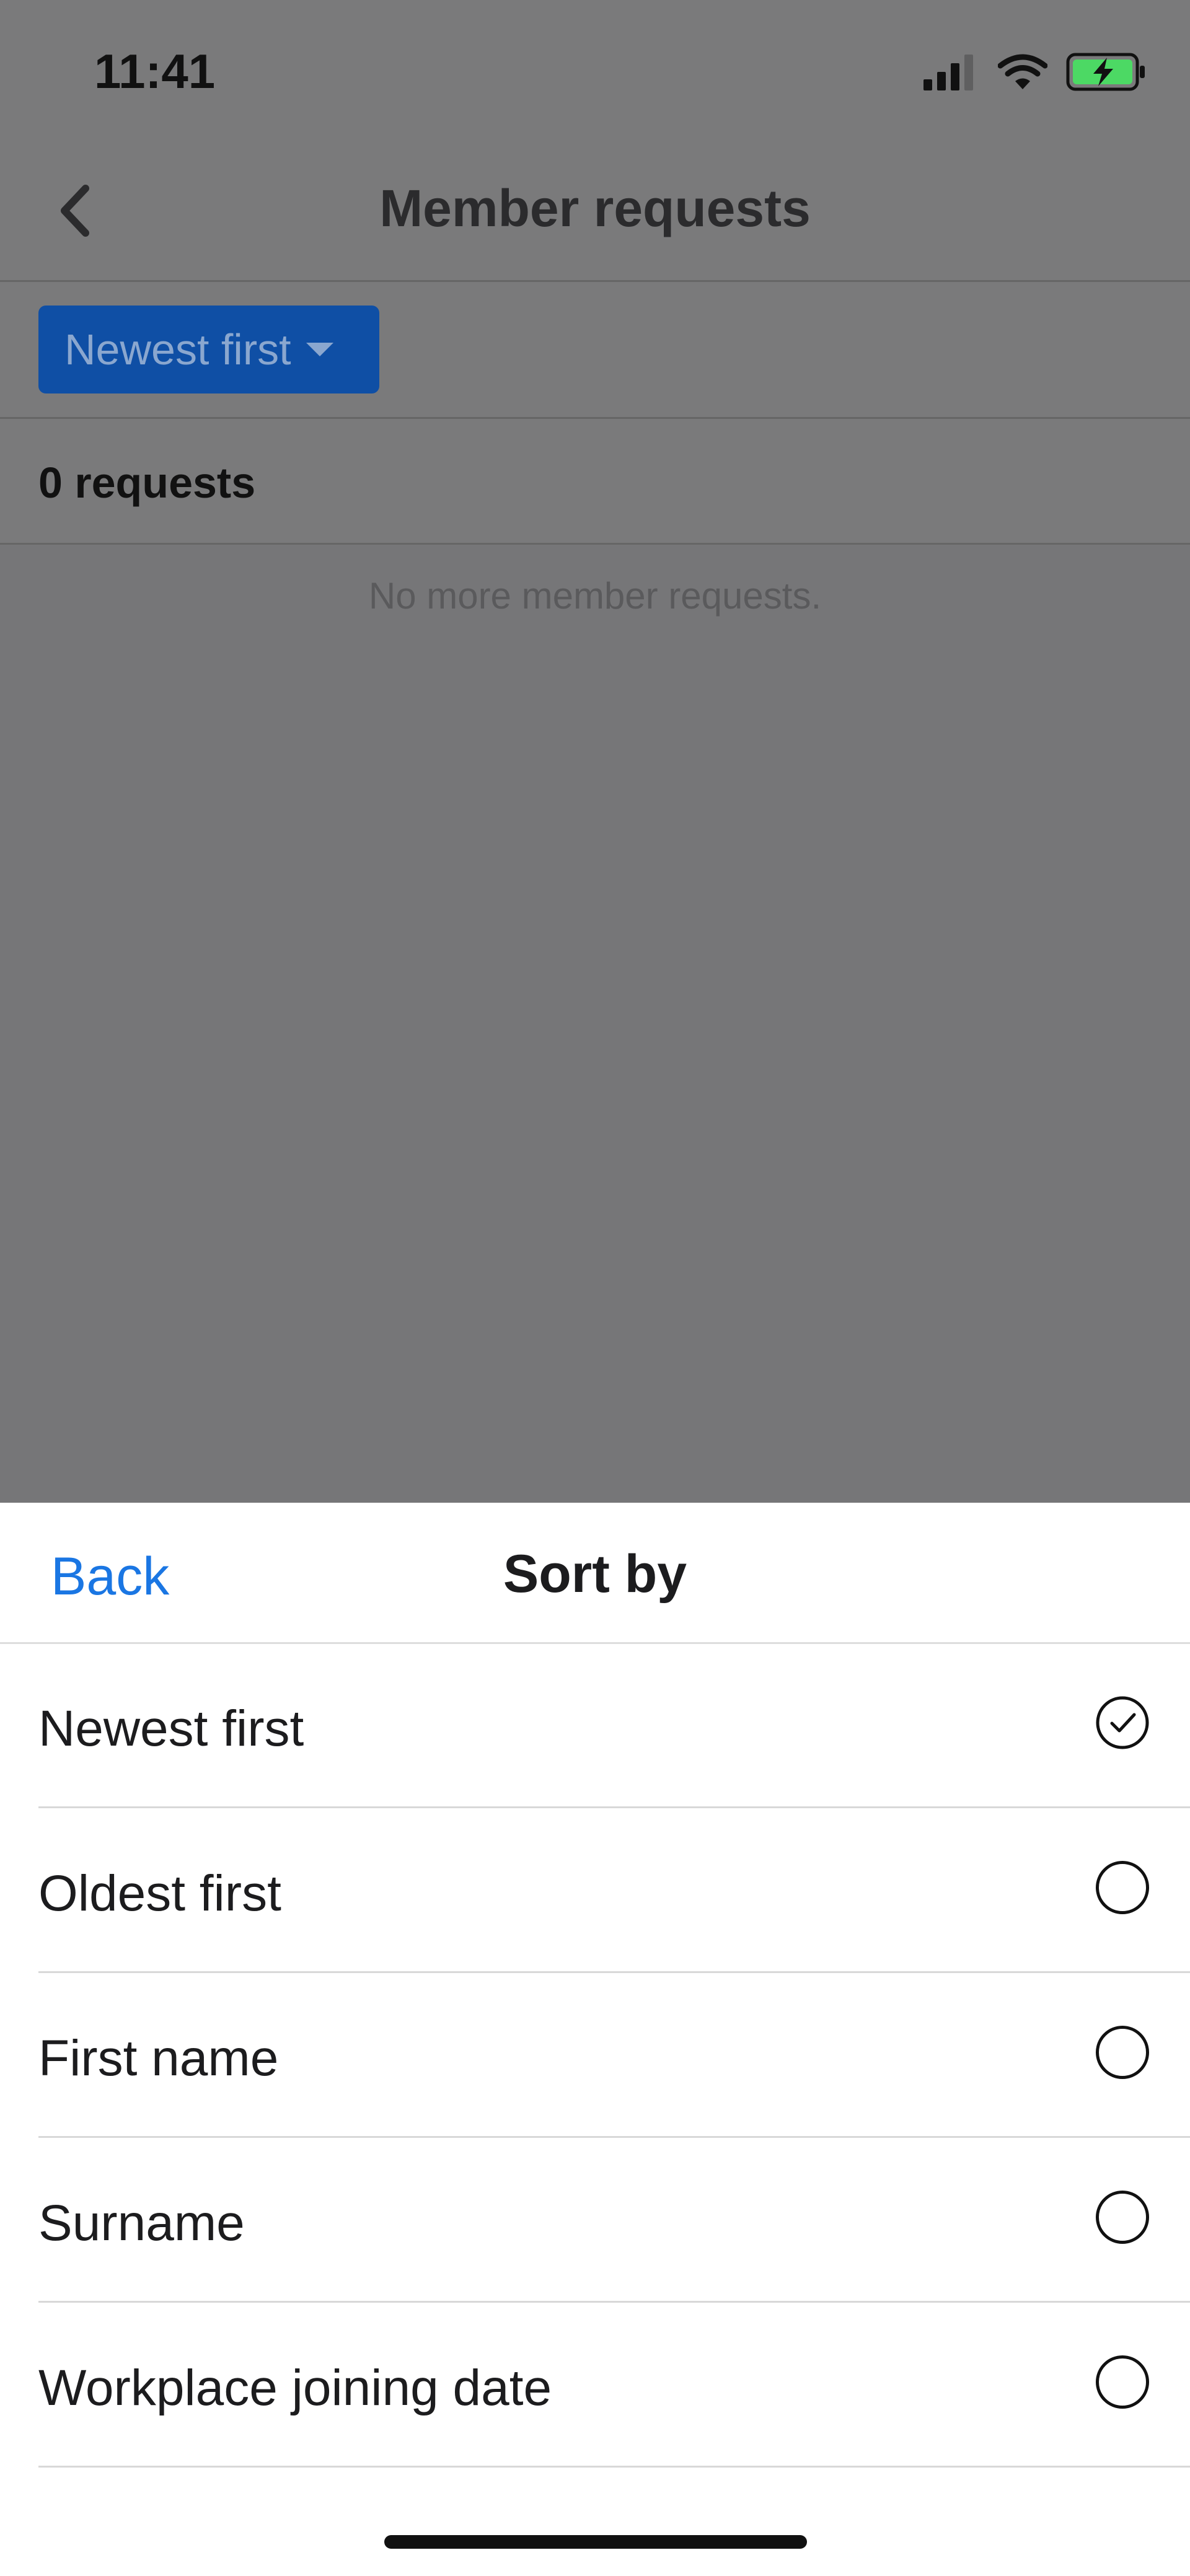 This screenshot has width=1190, height=2576. Describe the element at coordinates (147, 483) in the screenshot. I see `request-count: 0 requests` at that location.